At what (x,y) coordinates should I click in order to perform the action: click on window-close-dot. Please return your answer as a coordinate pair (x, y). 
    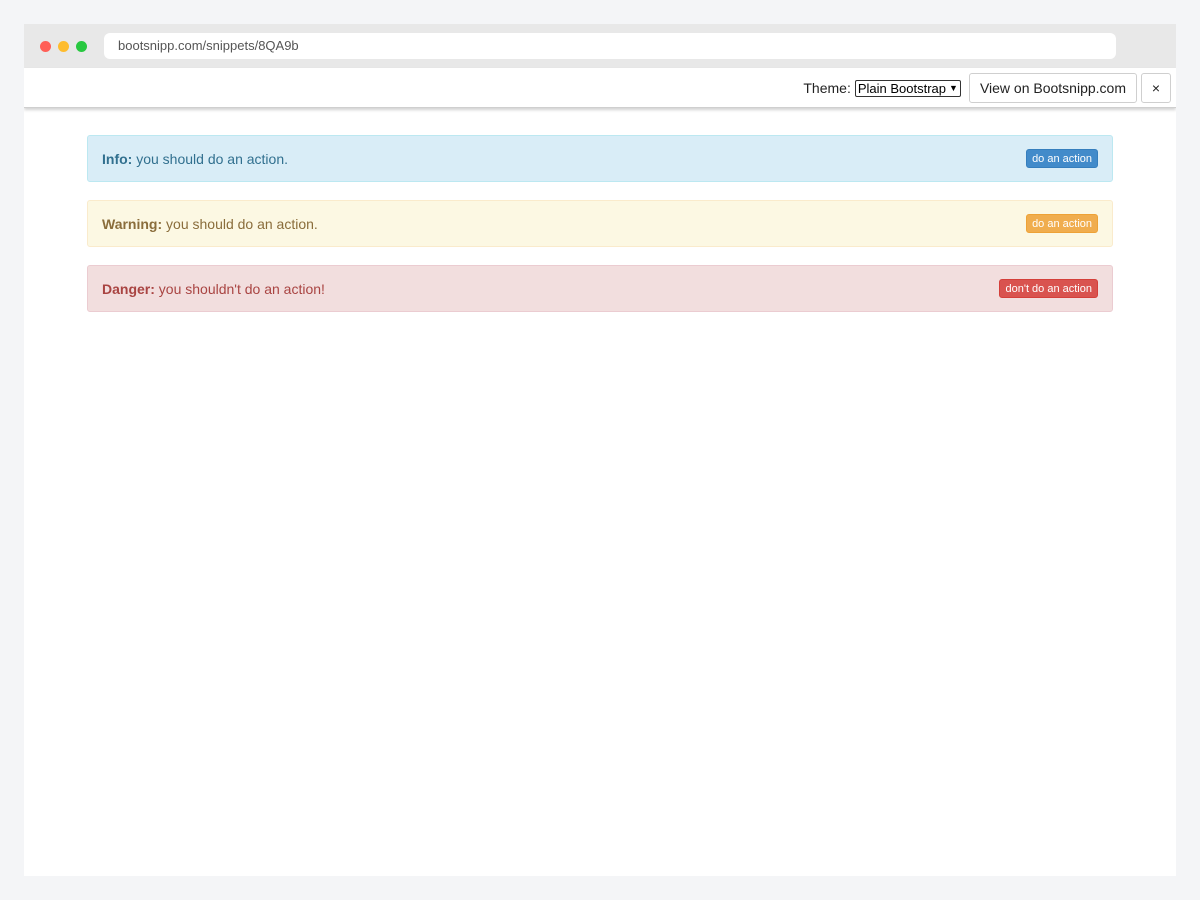
    Looking at the image, I should click on (45, 46).